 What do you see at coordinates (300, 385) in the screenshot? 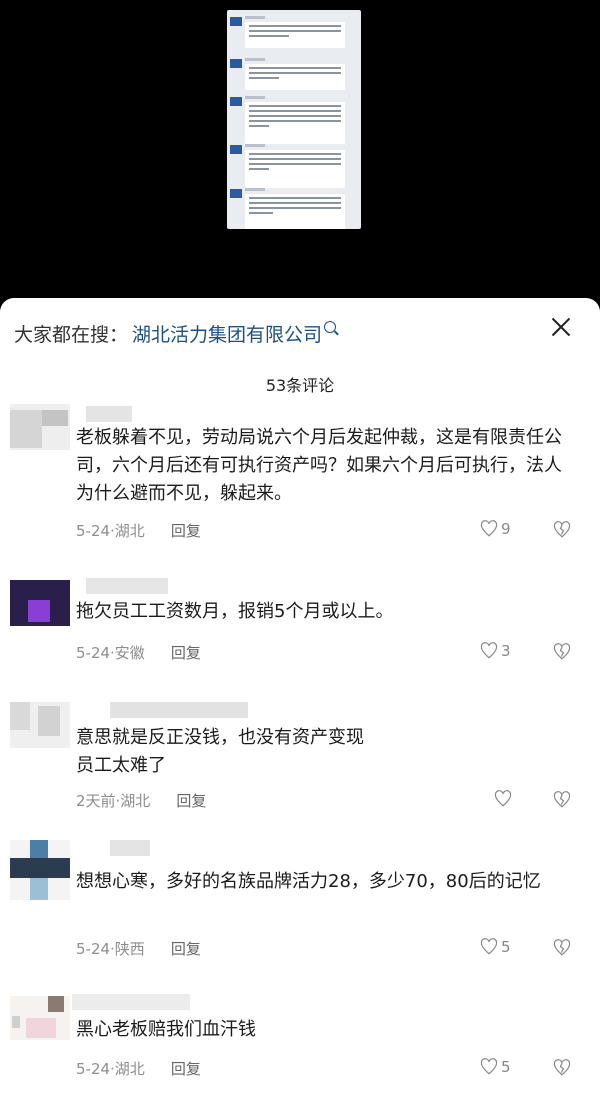
I see `comment-count: 53条评论` at bounding box center [300, 385].